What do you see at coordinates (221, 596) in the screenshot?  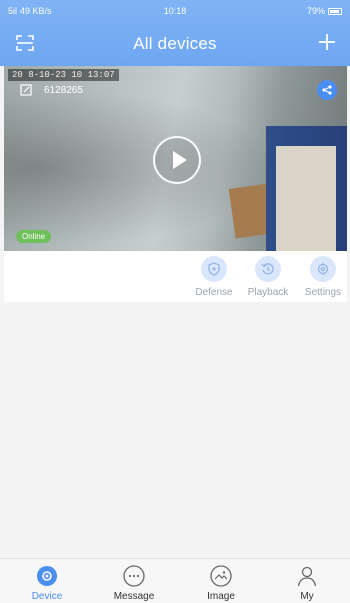 I see `image-tab-label: Image` at bounding box center [221, 596].